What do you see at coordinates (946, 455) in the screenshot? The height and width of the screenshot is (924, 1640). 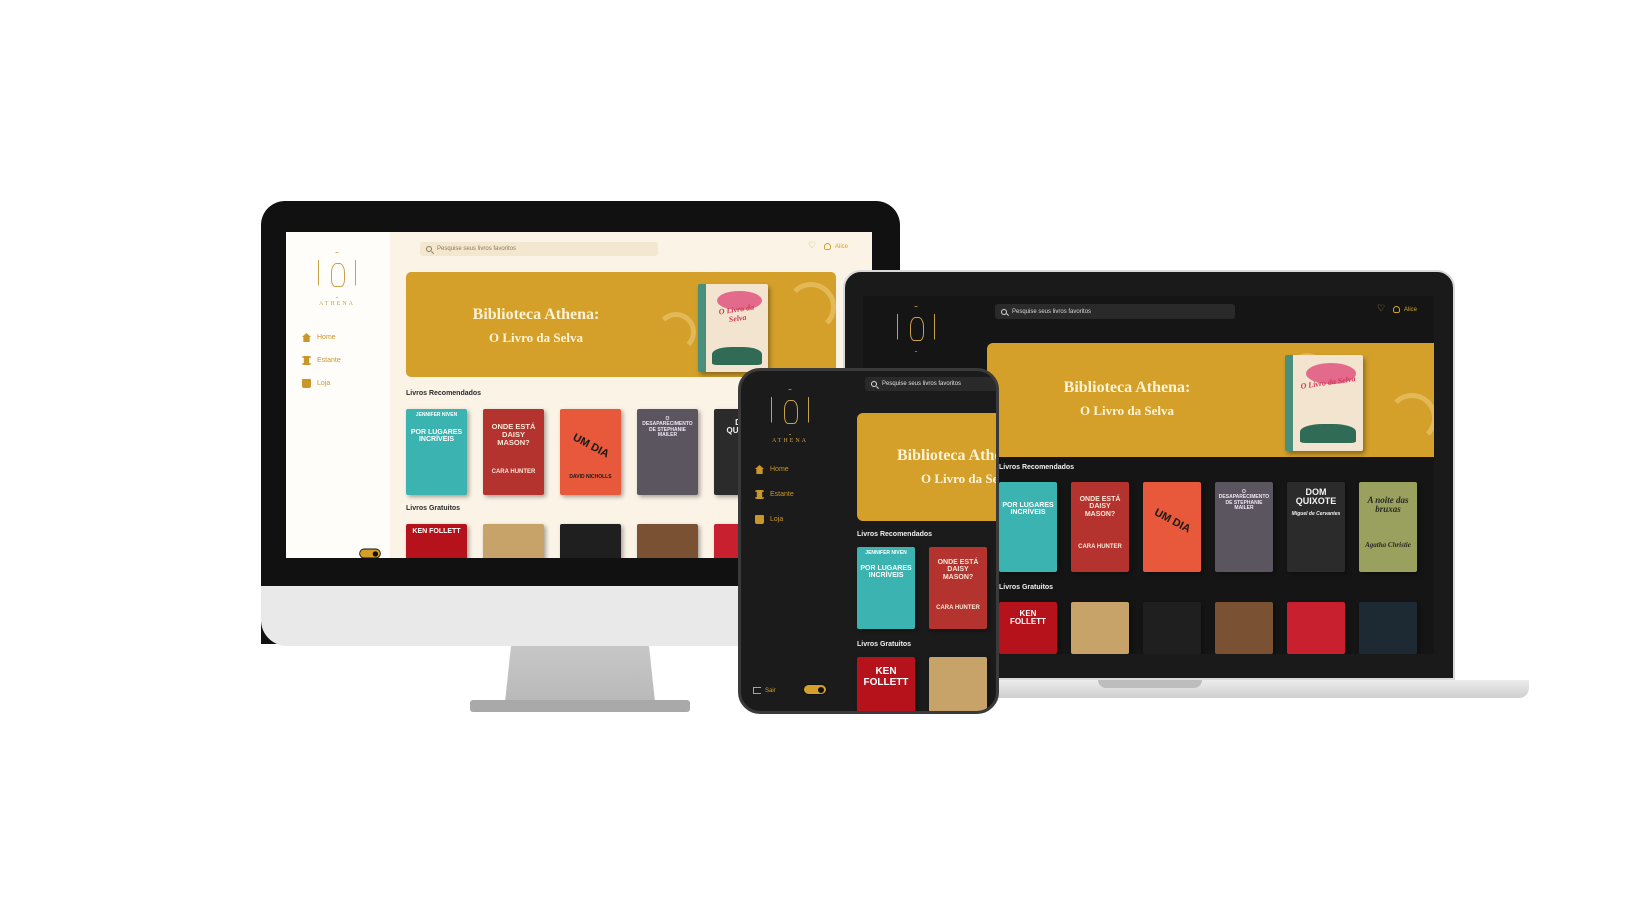 I see `banner-title: Biblioteca Athena:` at bounding box center [946, 455].